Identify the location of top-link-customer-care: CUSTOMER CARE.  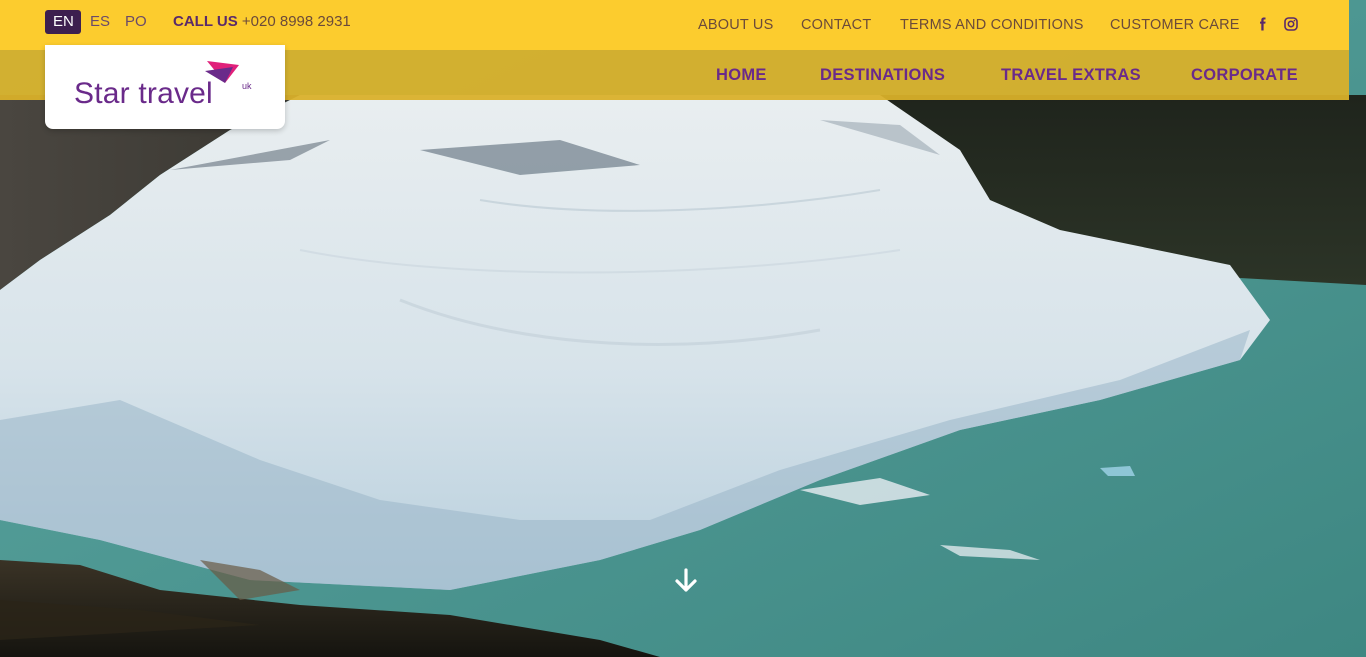
(1175, 25).